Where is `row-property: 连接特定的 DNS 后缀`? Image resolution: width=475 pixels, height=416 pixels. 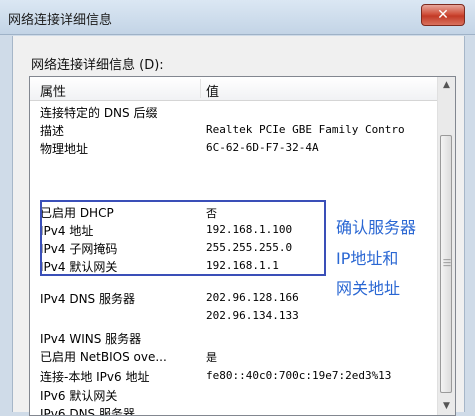 row-property: 连接特定的 DNS 后缀 is located at coordinates (99, 113).